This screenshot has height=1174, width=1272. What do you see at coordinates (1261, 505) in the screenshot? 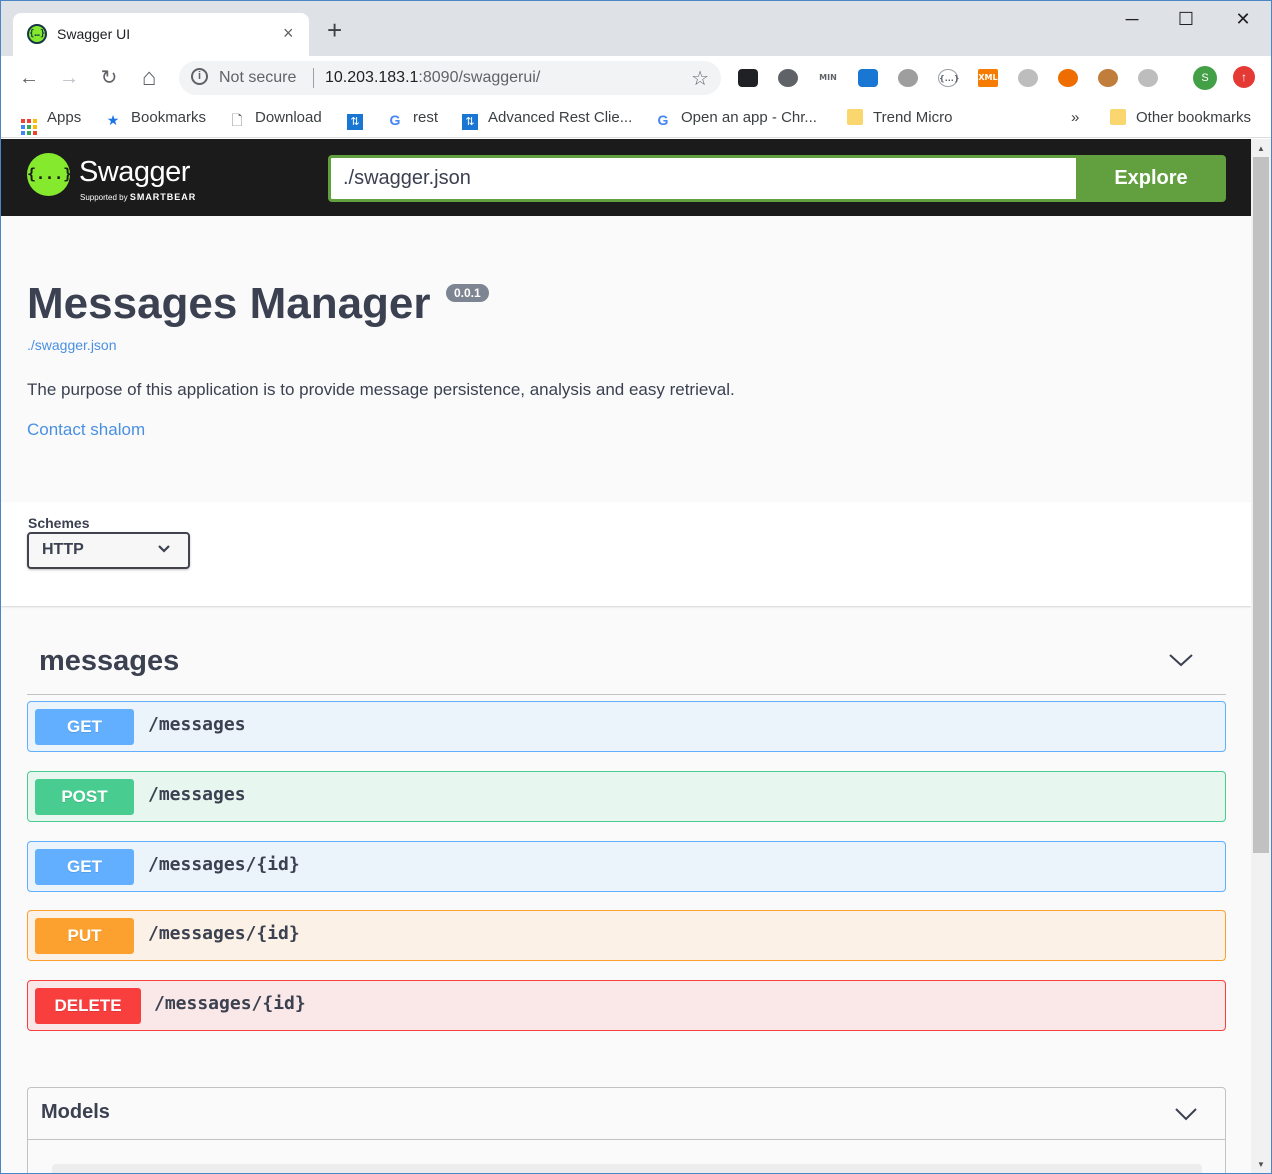
I see `scroll-thumb` at bounding box center [1261, 505].